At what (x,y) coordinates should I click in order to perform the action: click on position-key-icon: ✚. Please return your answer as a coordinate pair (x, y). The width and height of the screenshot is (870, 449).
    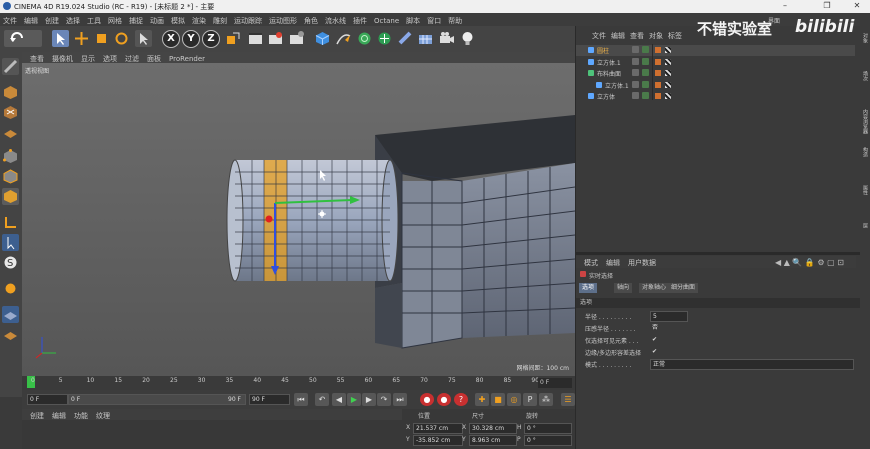
    Looking at the image, I should click on (482, 399).